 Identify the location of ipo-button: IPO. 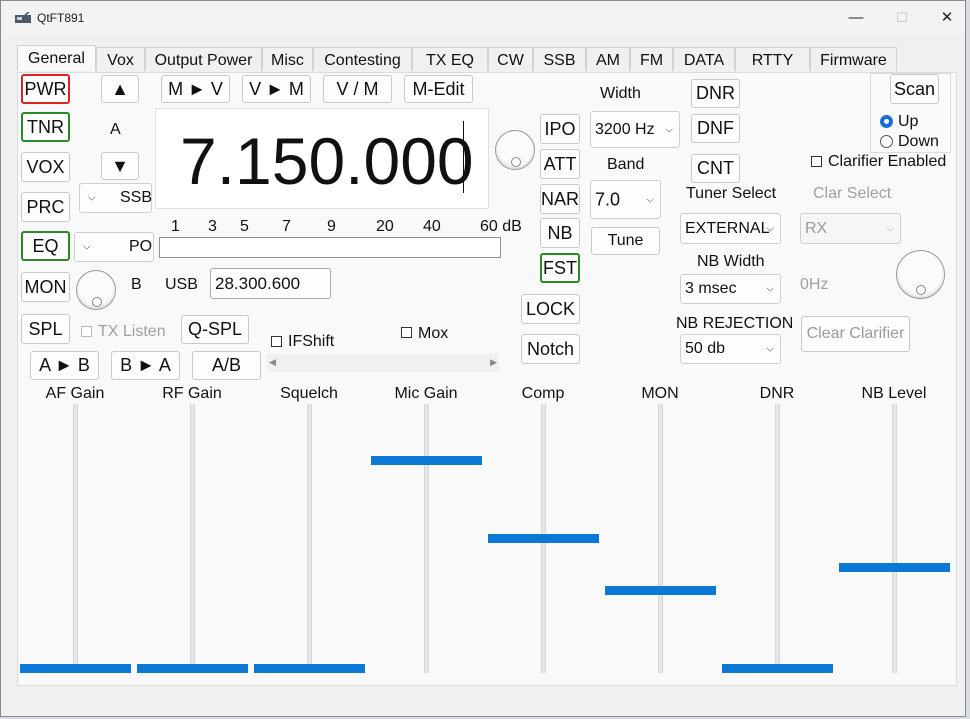
(560, 129).